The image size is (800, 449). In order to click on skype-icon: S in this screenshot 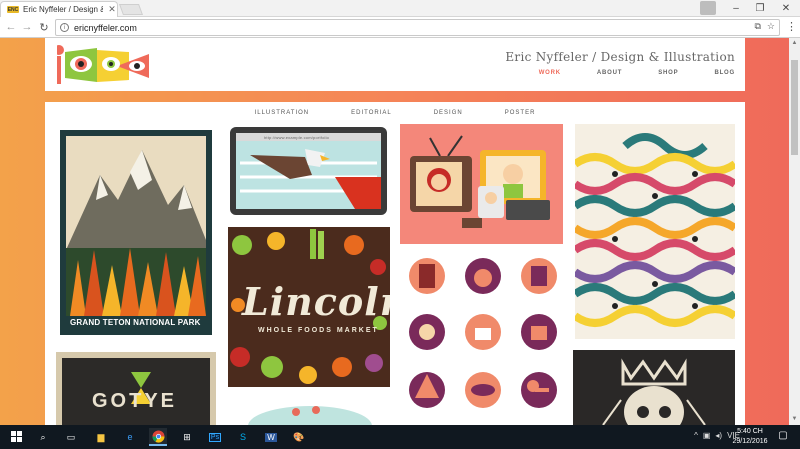, I will do `click(243, 437)`.